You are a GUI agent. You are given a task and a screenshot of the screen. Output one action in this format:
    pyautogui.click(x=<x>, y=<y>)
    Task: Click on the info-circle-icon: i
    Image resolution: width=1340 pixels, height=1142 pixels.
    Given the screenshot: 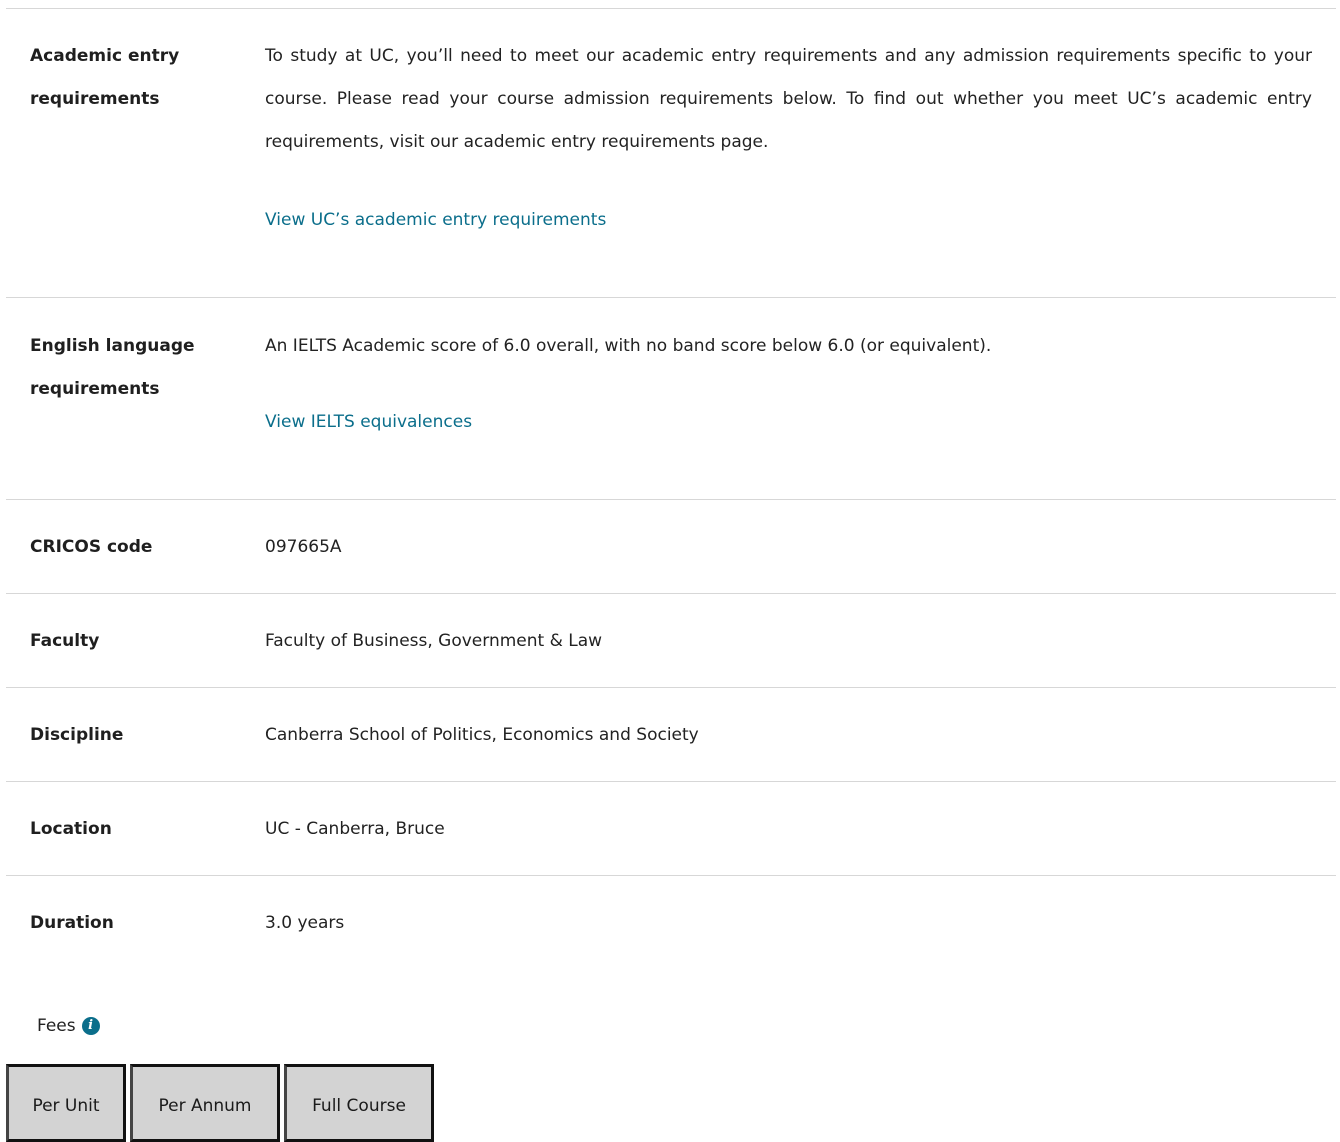 What is the action you would take?
    pyautogui.click(x=90, y=1026)
    